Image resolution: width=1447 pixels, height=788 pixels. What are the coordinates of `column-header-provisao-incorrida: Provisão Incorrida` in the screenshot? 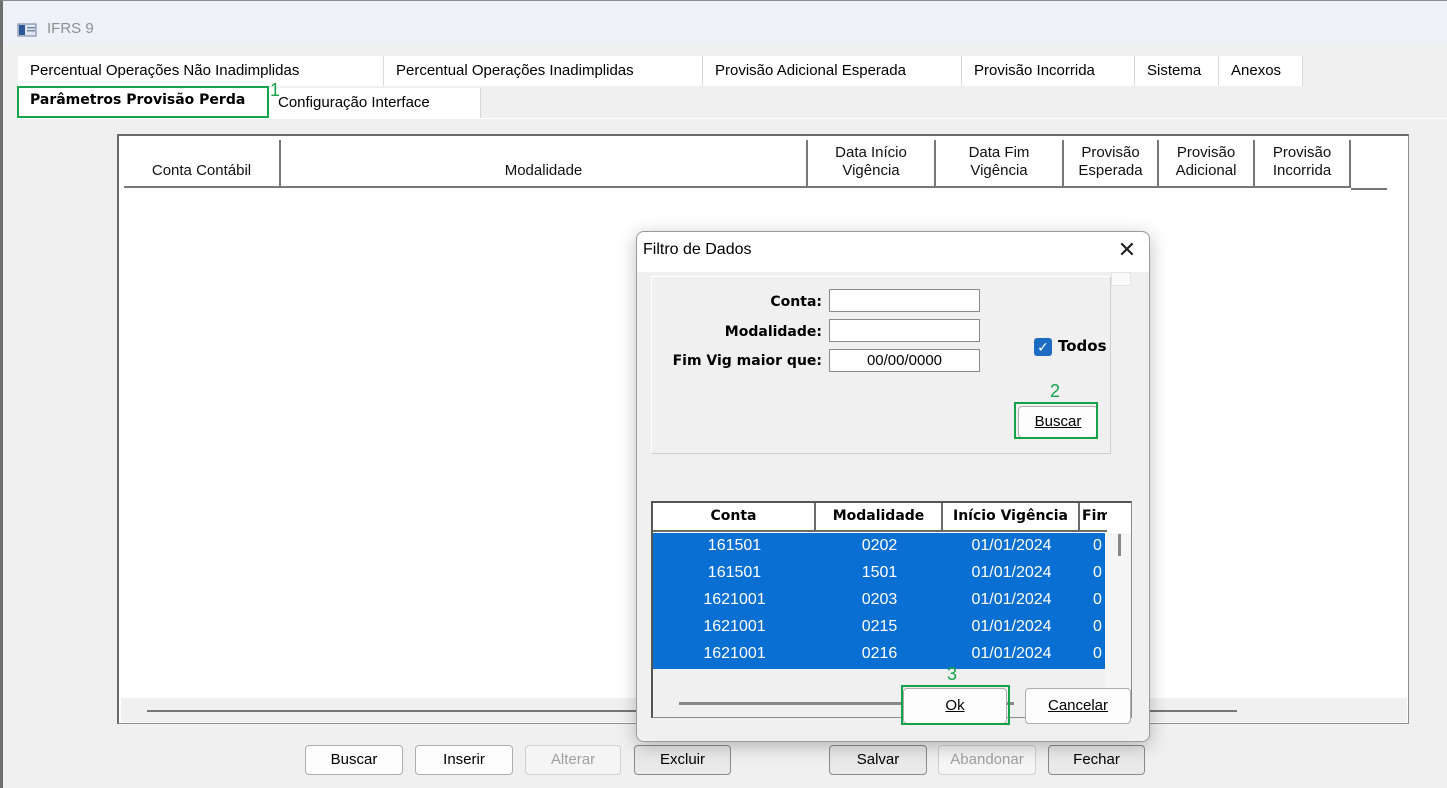 It's located at (1303, 164).